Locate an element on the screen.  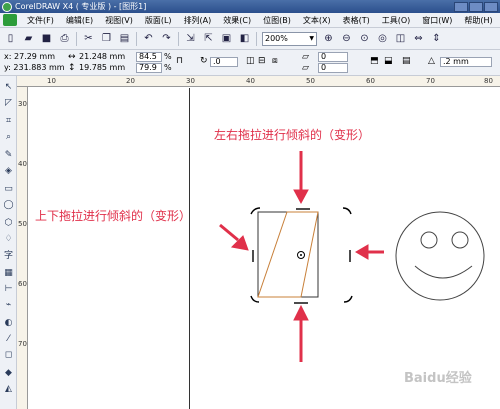
smiley-left-eye is located at coordinates (429, 240).